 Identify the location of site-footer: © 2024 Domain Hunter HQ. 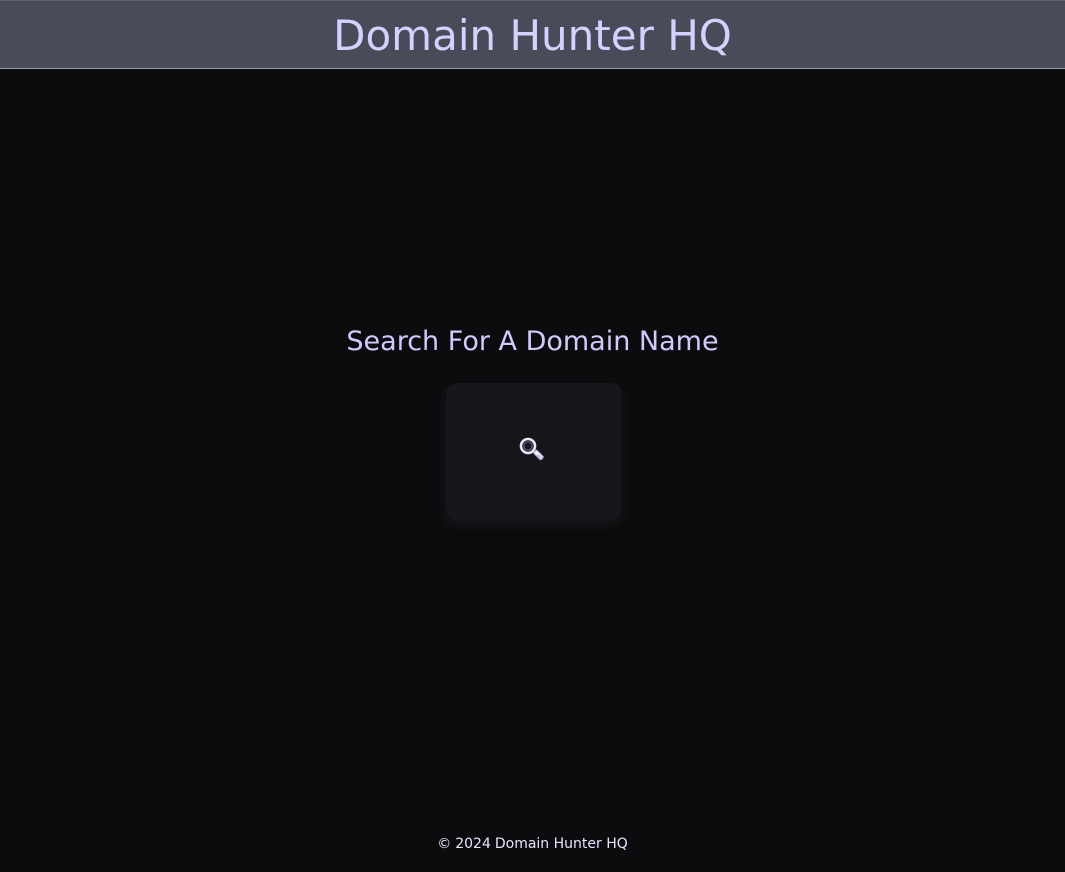
(532, 844).